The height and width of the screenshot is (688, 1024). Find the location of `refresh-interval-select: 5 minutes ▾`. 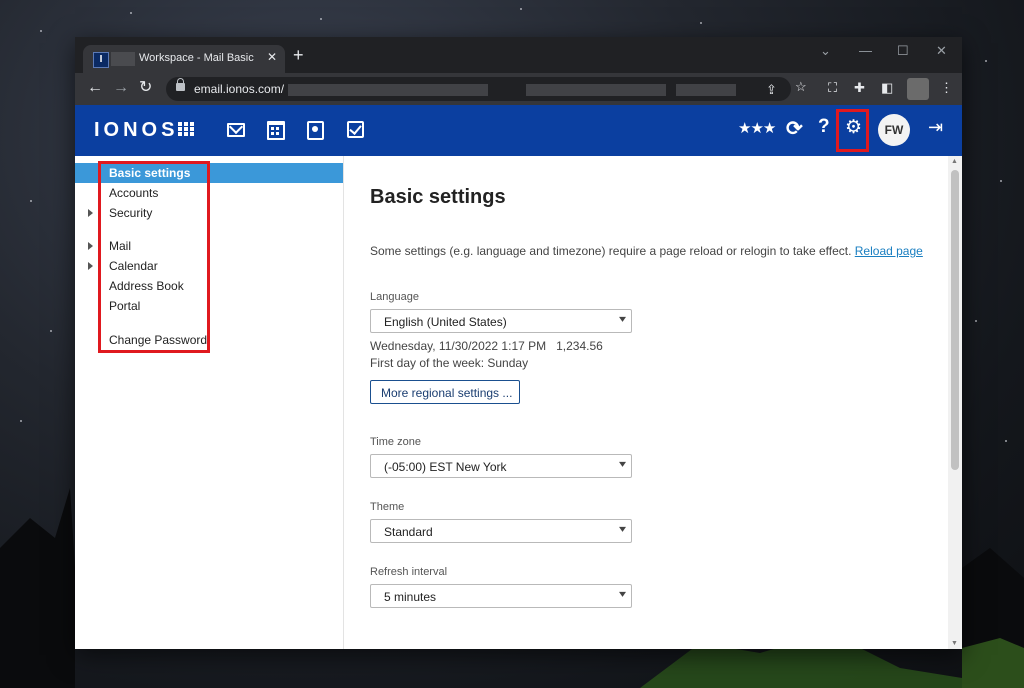

refresh-interval-select: 5 minutes ▾ is located at coordinates (501, 596).